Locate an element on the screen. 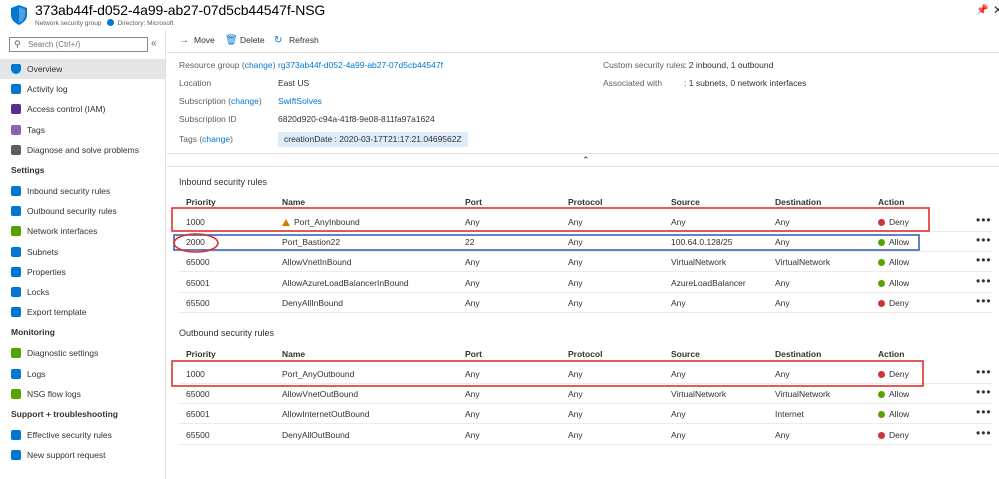 This screenshot has height=479, width=999. sidebar-item-label: Diagnose and solve problems is located at coordinates (83, 149).